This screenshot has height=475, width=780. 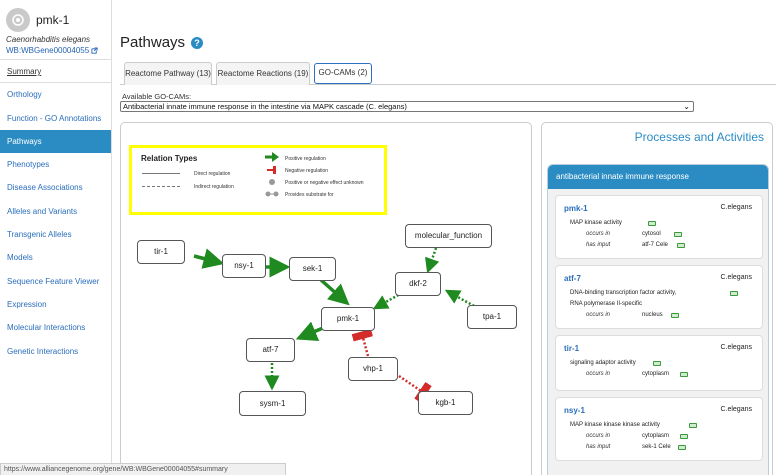 What do you see at coordinates (312, 269) in the screenshot?
I see `node-sek-1: sek-1` at bounding box center [312, 269].